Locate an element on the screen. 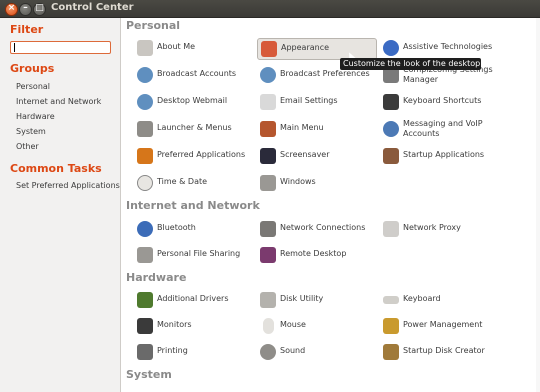 This screenshot has height=392, width=540. item-label: Disk Utility is located at coordinates (302, 298).